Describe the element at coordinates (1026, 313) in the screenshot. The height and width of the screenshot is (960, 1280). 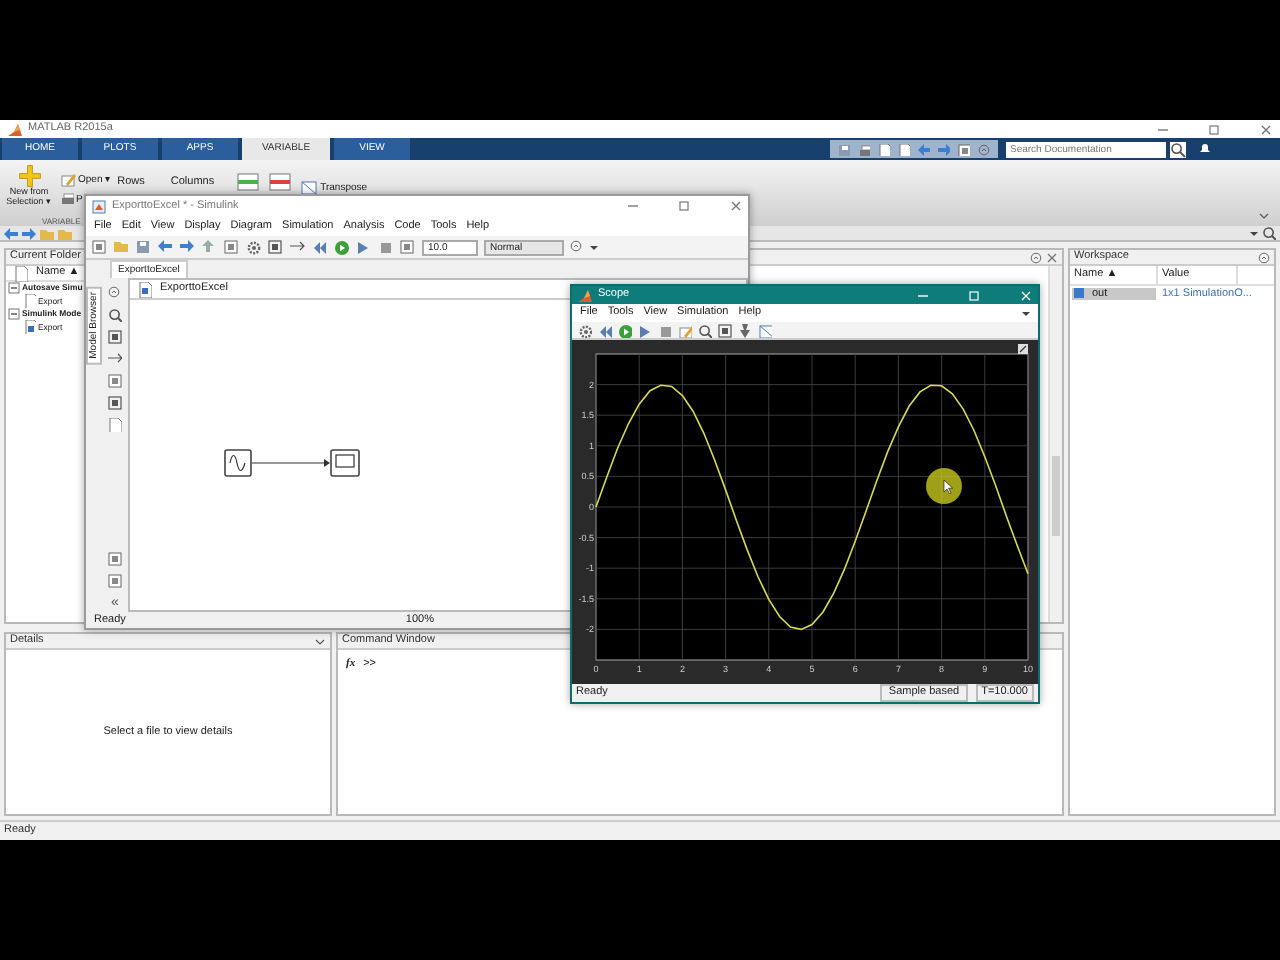
I see `dock-arrow-icon` at that location.